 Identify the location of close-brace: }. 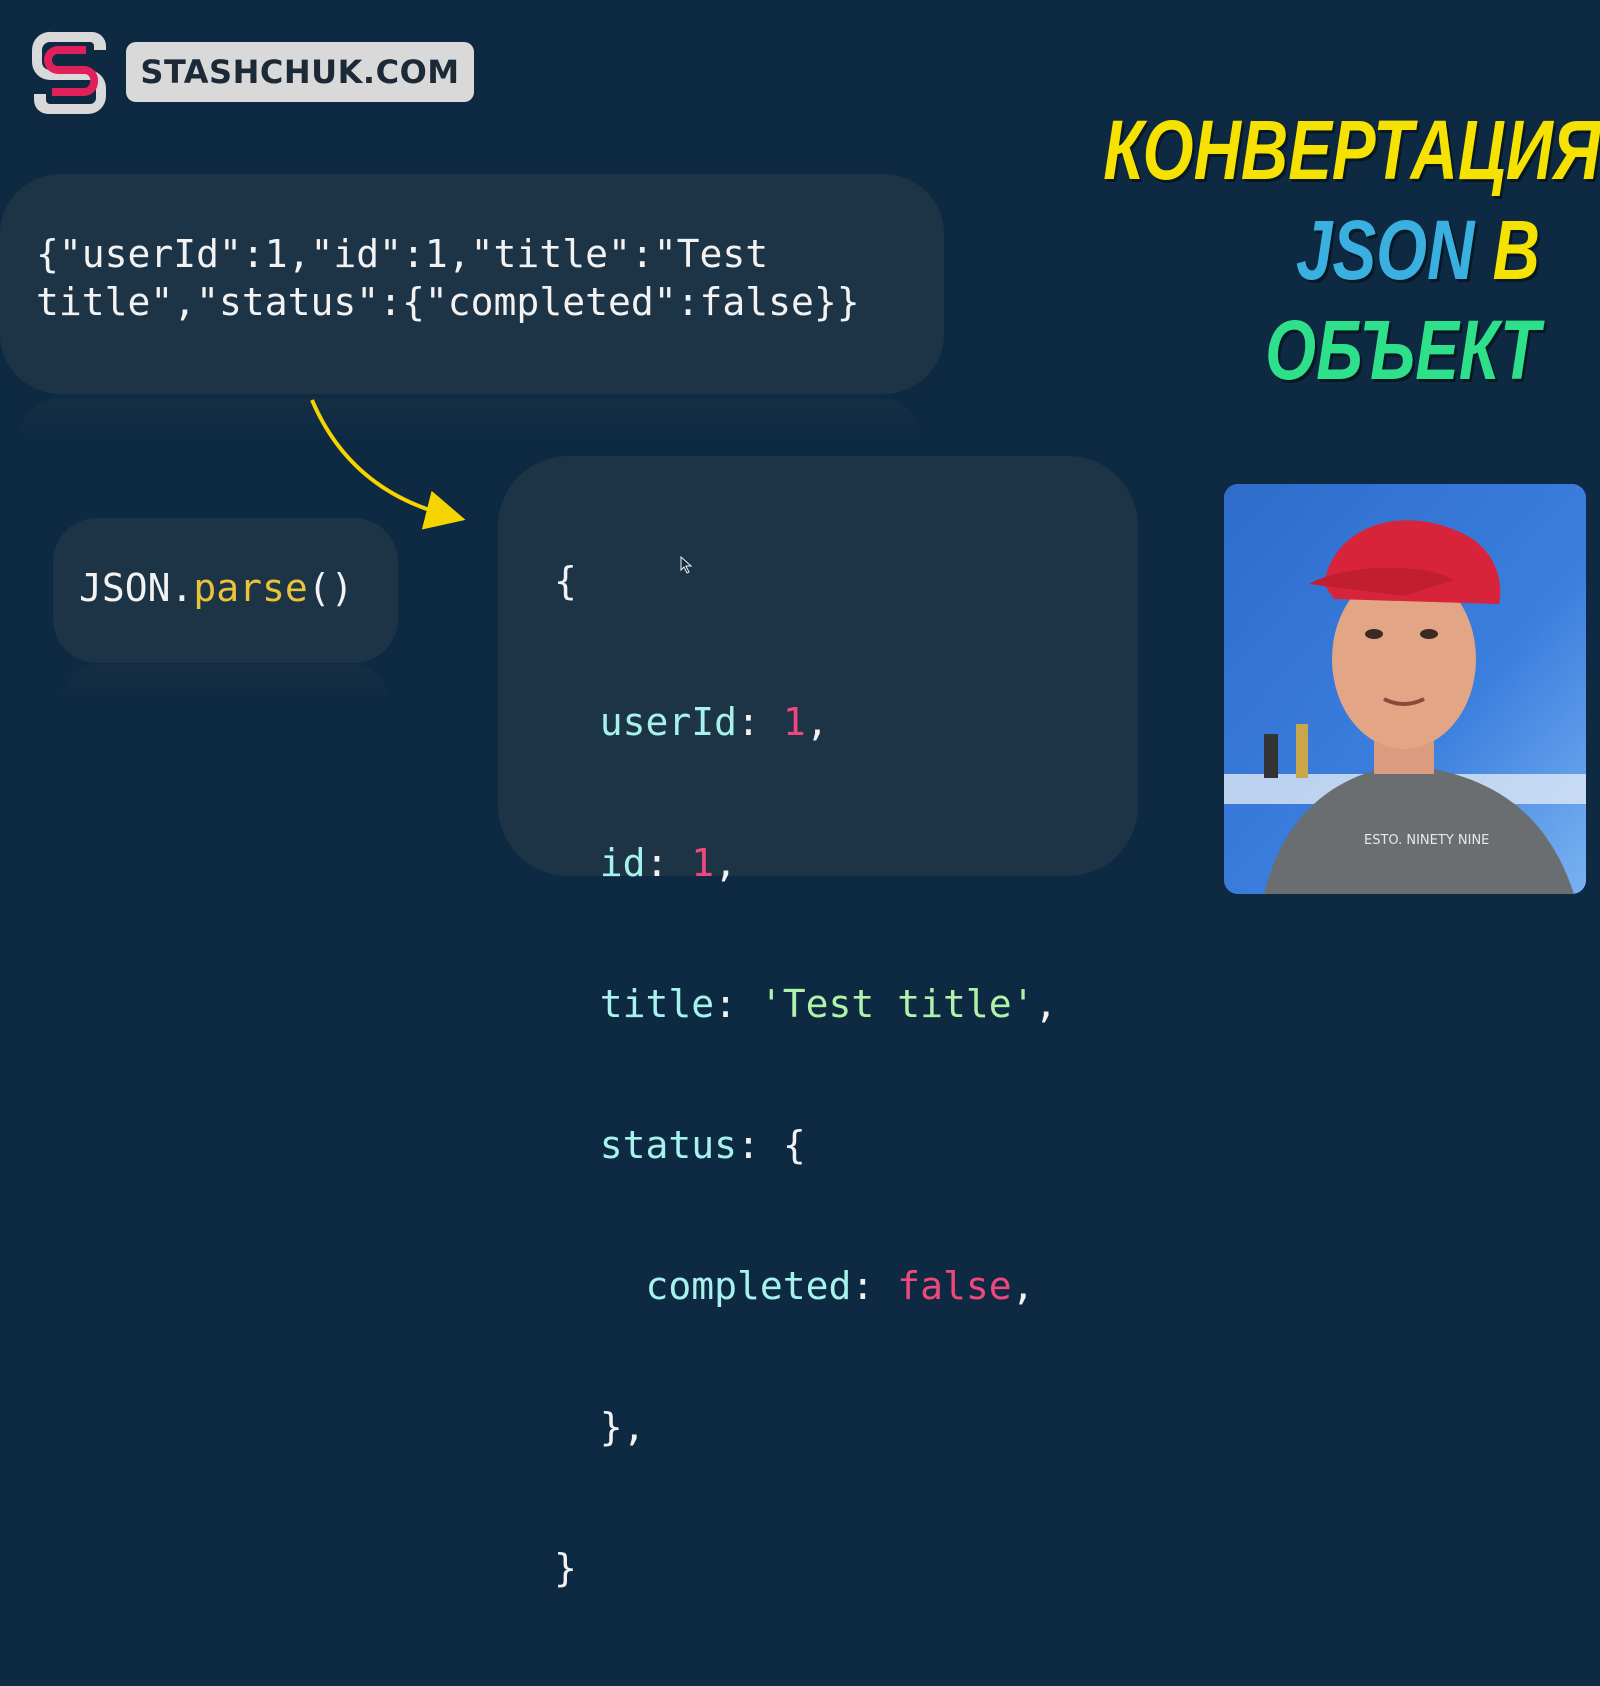
(565, 1568).